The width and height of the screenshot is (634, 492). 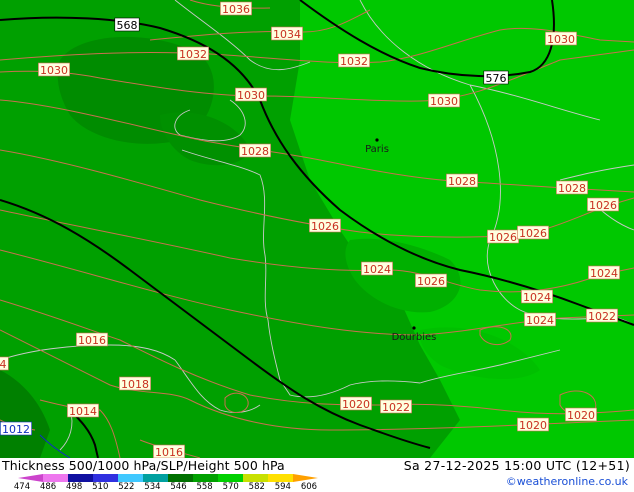 I want to click on isobar-label-14: 1026, so click(x=533, y=232).